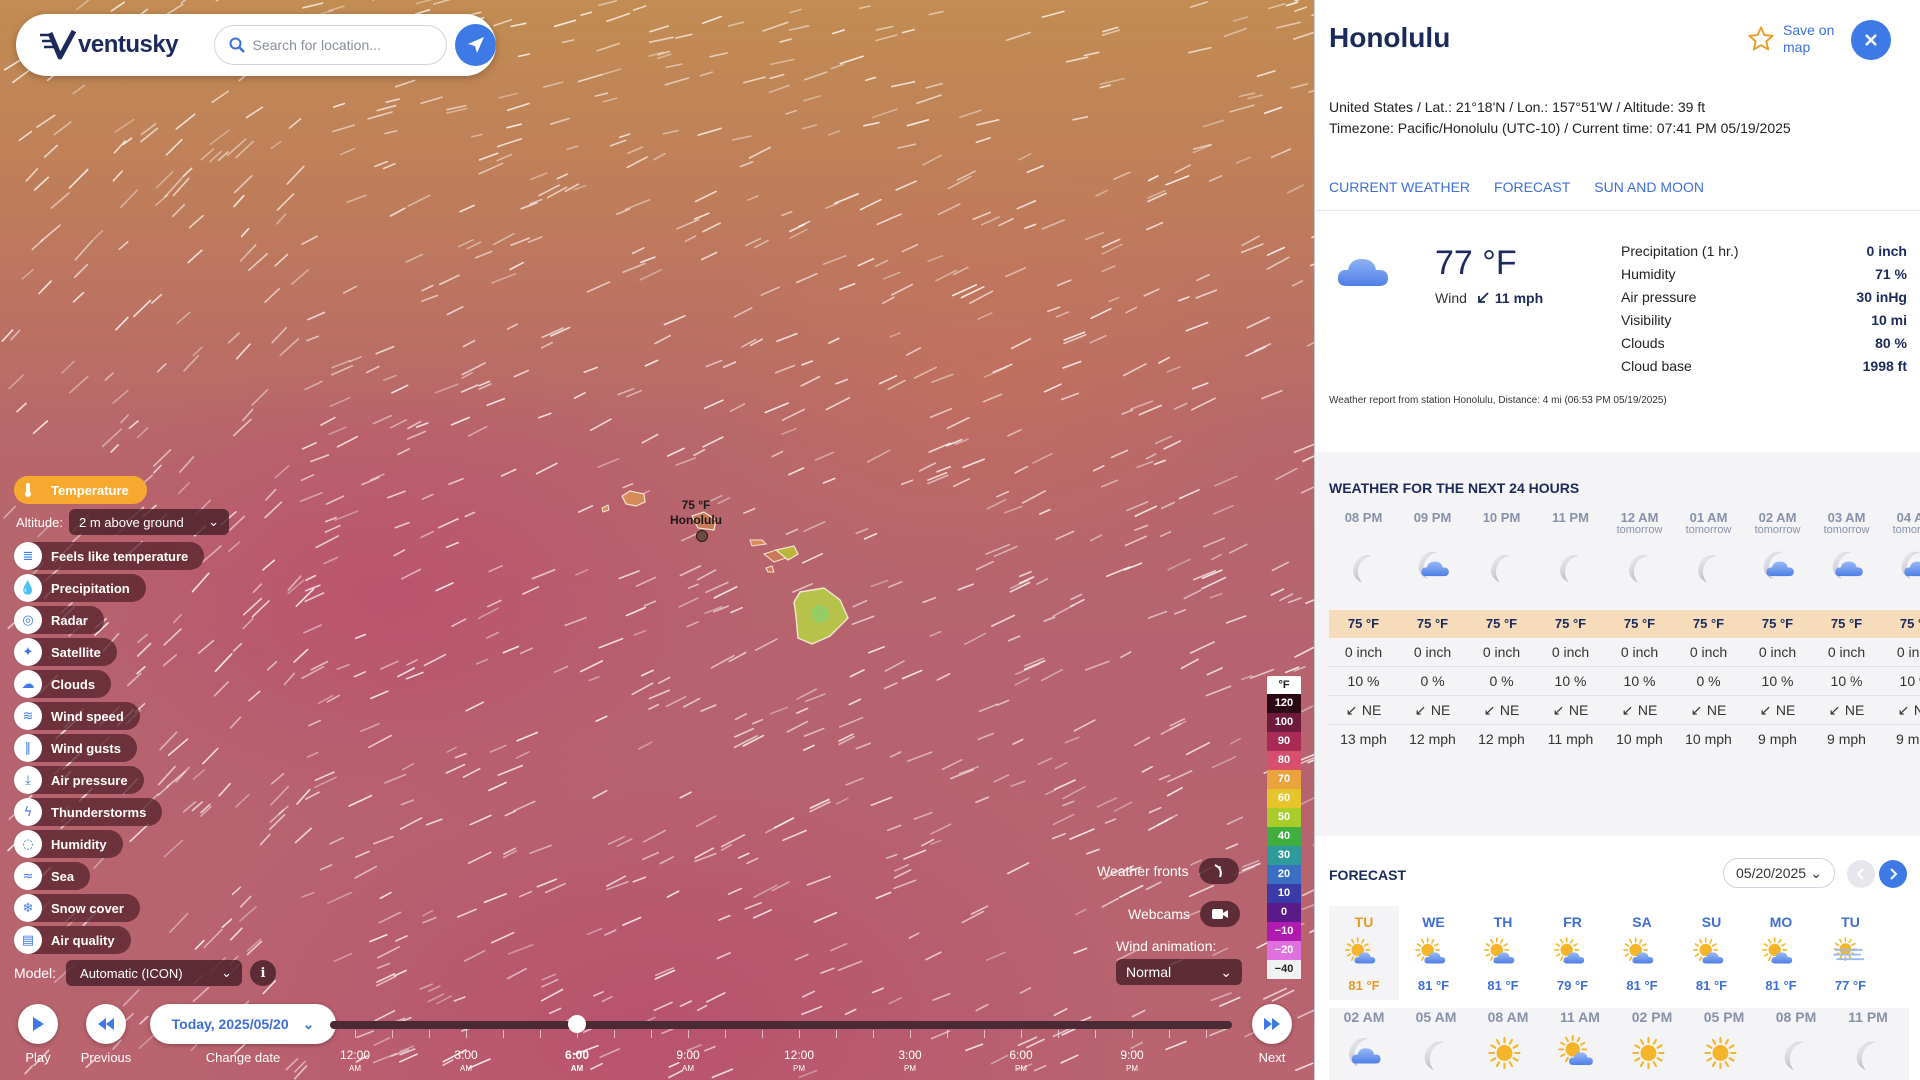 The width and height of the screenshot is (1920, 1080). What do you see at coordinates (1649, 187) in the screenshot?
I see `tab-sun-and-moon: SUN AND MOON` at bounding box center [1649, 187].